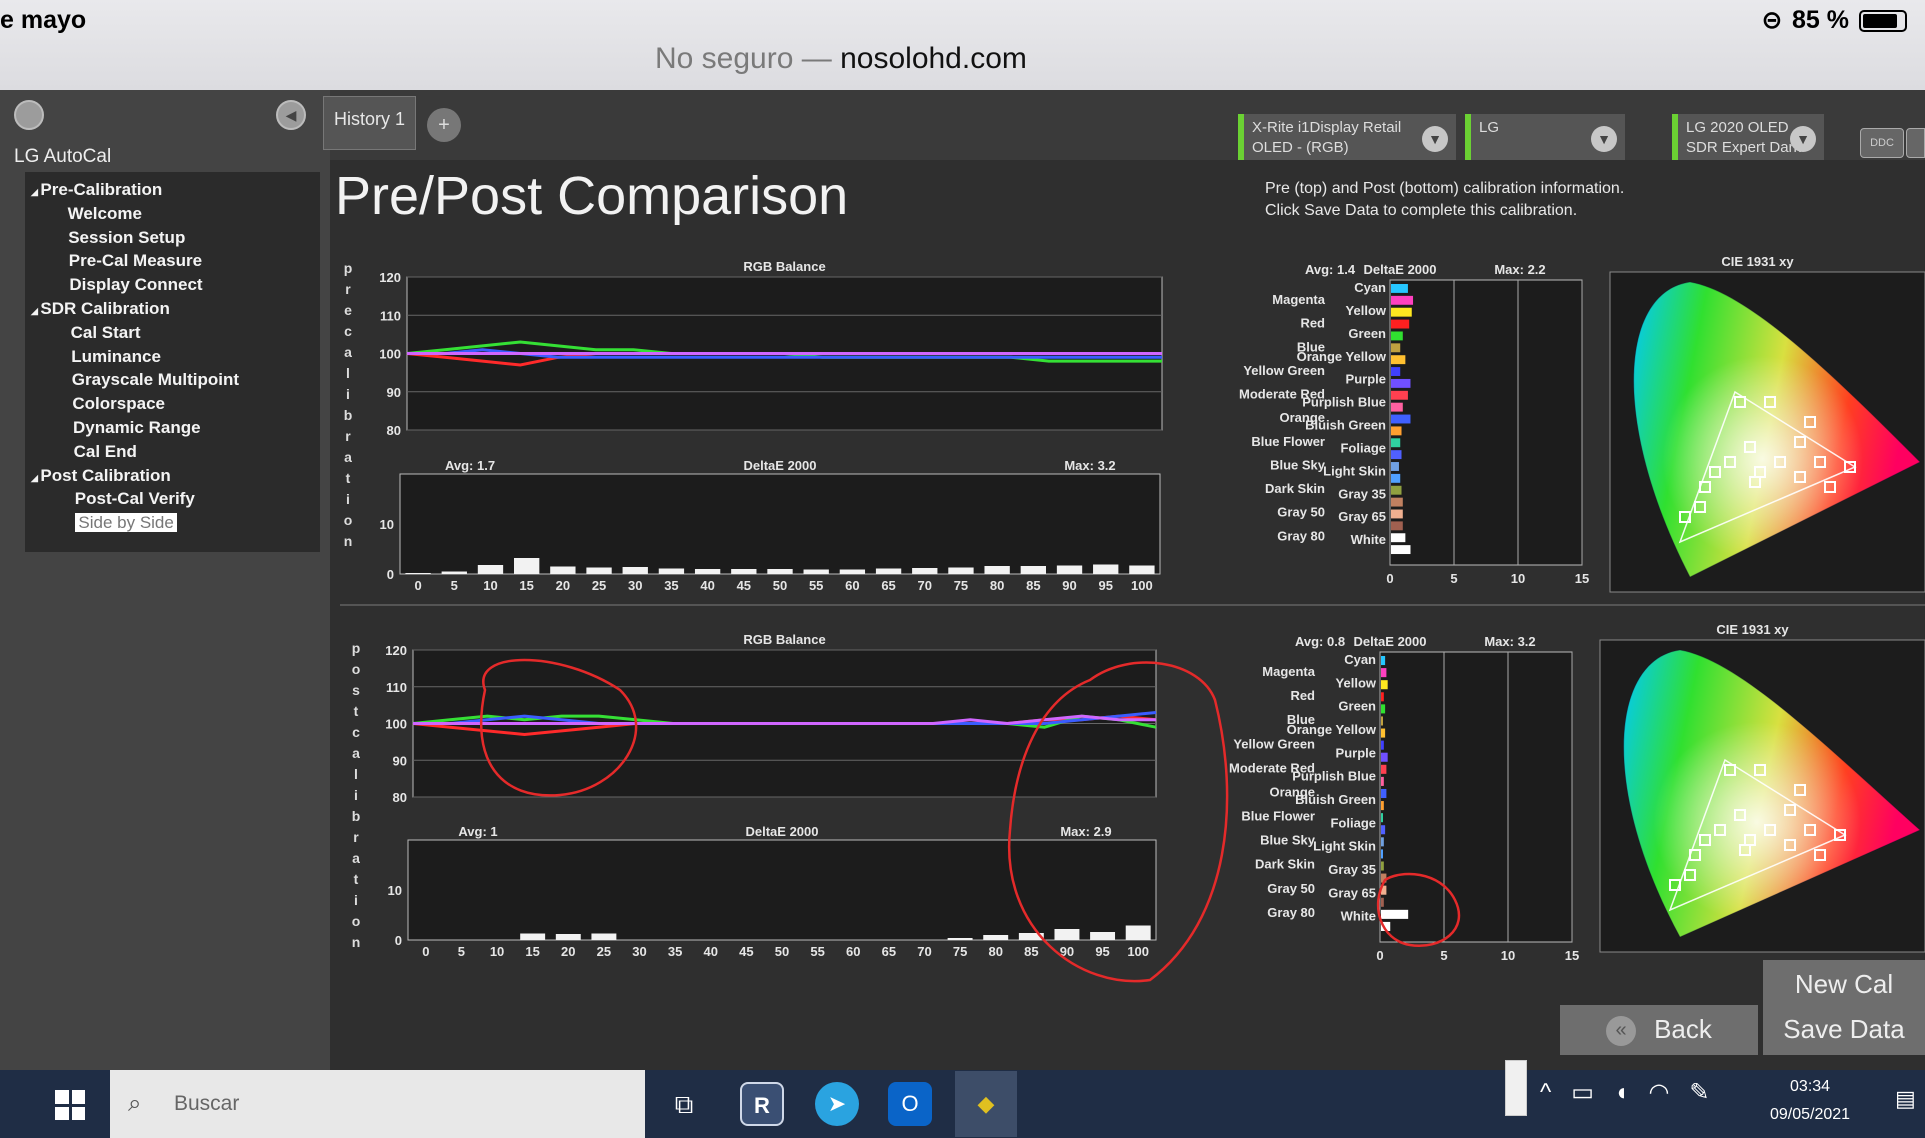 The height and width of the screenshot is (1138, 1925). What do you see at coordinates (1312, 323) in the screenshot?
I see `color-label-left: Red` at bounding box center [1312, 323].